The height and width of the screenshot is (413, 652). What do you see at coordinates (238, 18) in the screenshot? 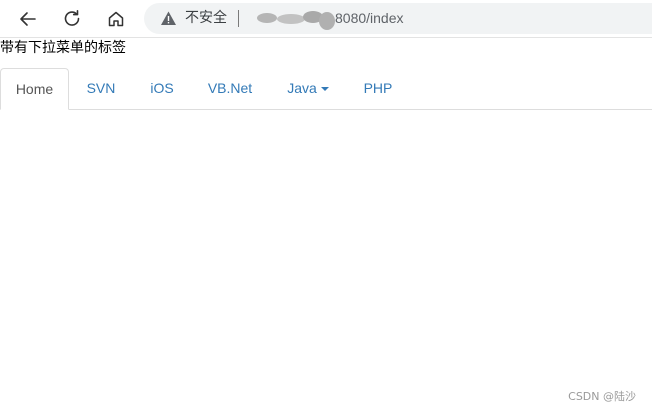
I see `address-divider` at bounding box center [238, 18].